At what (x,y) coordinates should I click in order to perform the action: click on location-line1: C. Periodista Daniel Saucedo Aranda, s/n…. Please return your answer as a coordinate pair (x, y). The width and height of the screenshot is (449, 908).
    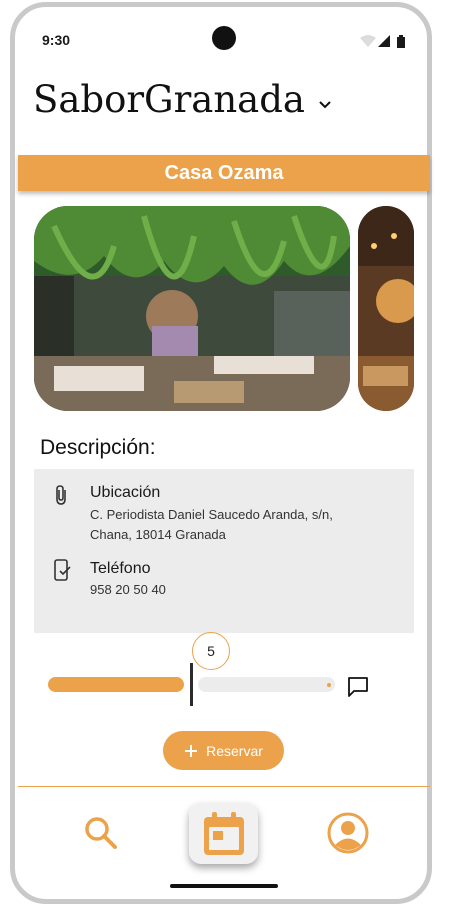
    Looking at the image, I should click on (211, 514).